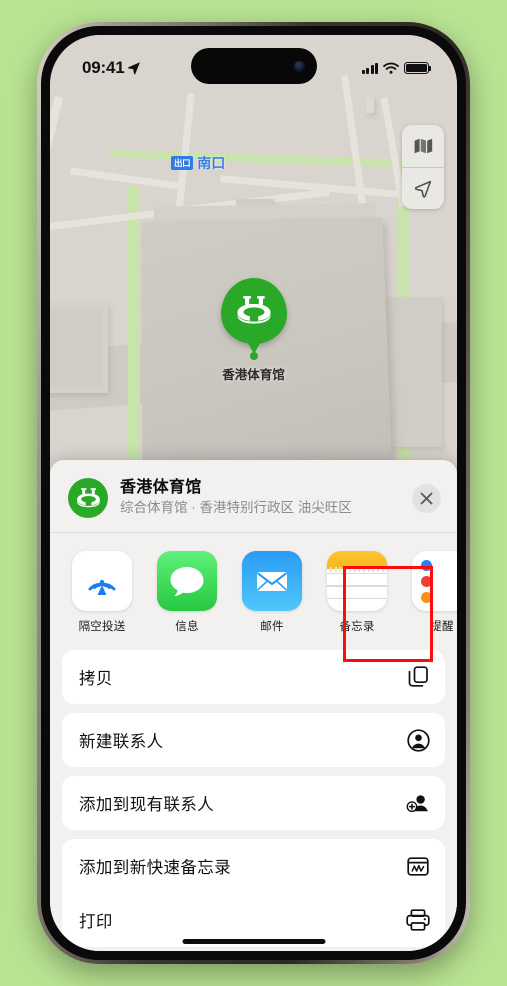 The width and height of the screenshot is (507, 986). Describe the element at coordinates (418, 920) in the screenshot. I see `printer-icon` at that location.